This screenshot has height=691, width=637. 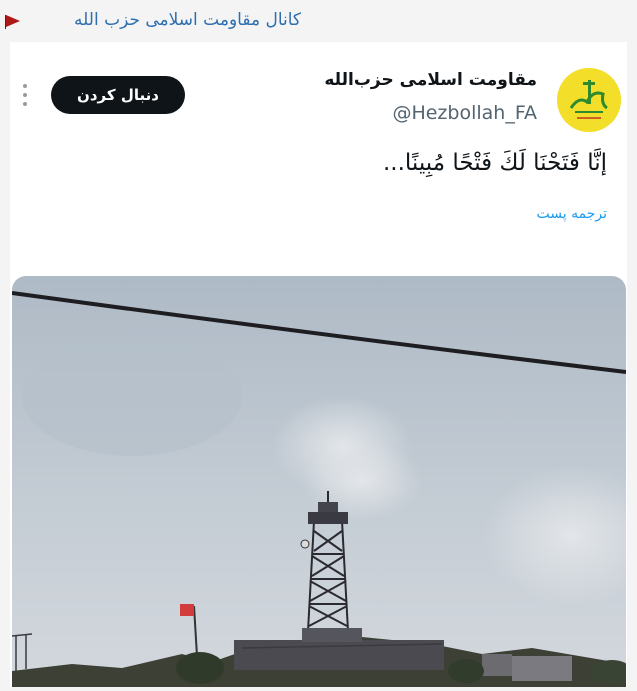 I want to click on more-vertical-icon, so click(x=25, y=96).